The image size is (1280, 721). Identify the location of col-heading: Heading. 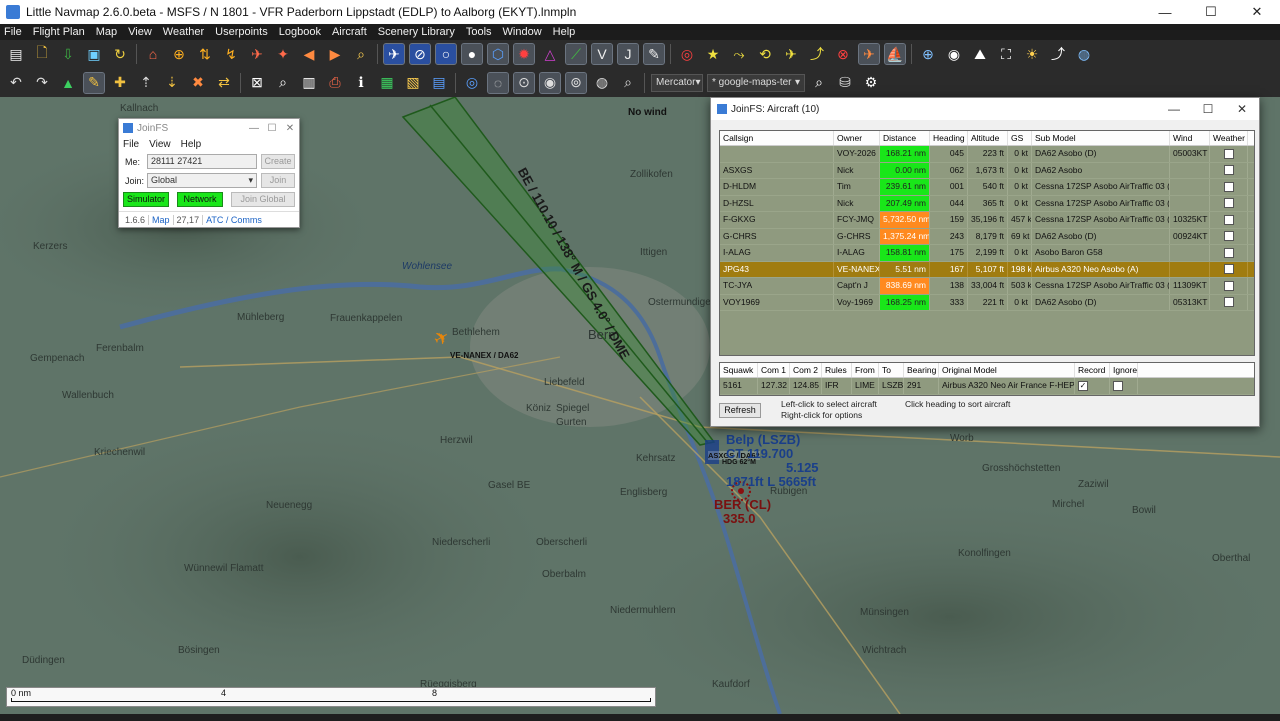
(949, 138).